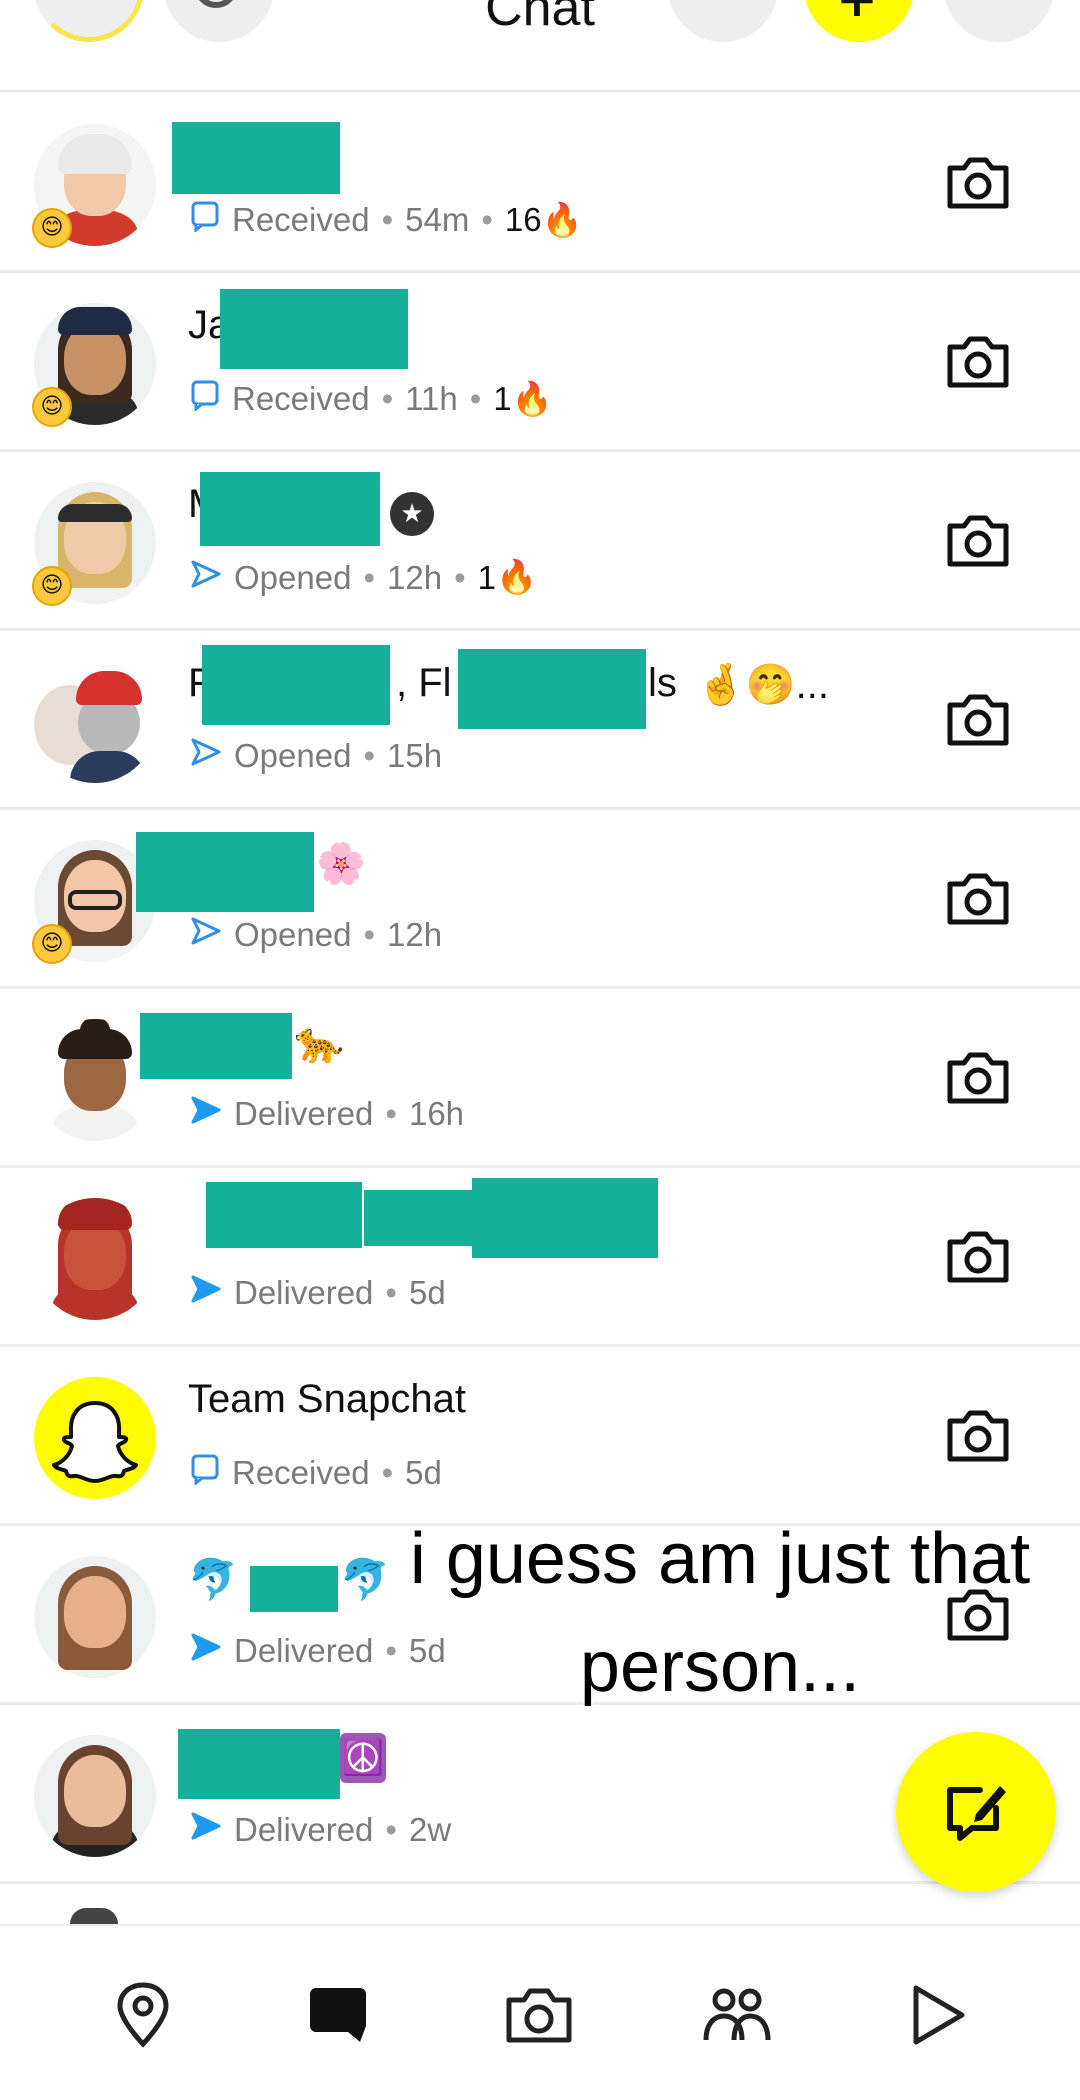  Describe the element at coordinates (341, 2015) in the screenshot. I see `chat-icon` at that location.